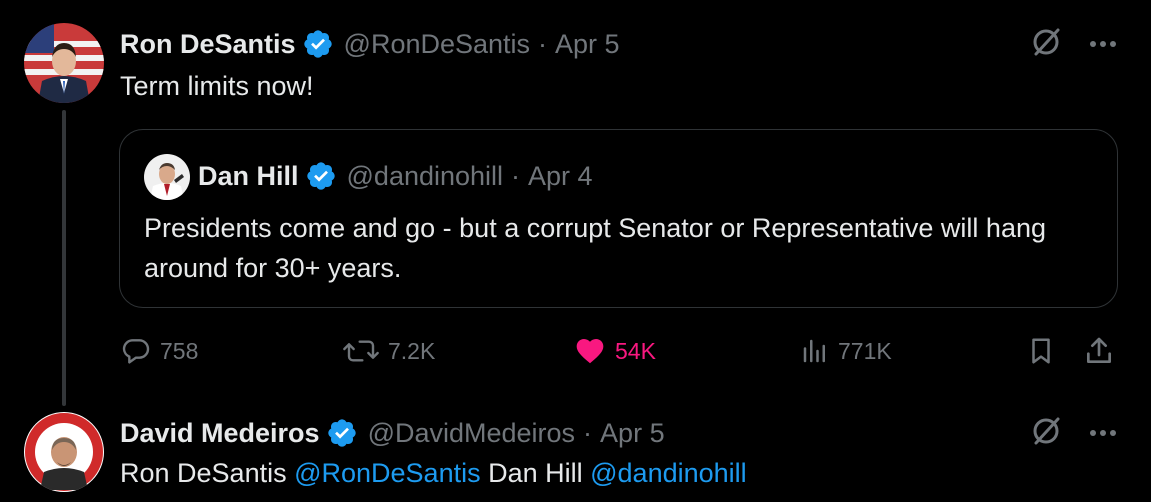  Describe the element at coordinates (425, 175) in the screenshot. I see `quoted-author-handle: @dandinohill` at that location.